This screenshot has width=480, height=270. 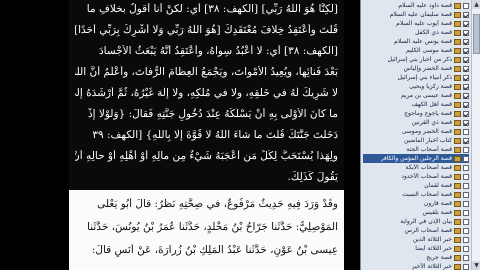 What do you see at coordinates (416, 50) in the screenshot?
I see `toc-tree-item: قصة موسى الكليم` at bounding box center [416, 50].